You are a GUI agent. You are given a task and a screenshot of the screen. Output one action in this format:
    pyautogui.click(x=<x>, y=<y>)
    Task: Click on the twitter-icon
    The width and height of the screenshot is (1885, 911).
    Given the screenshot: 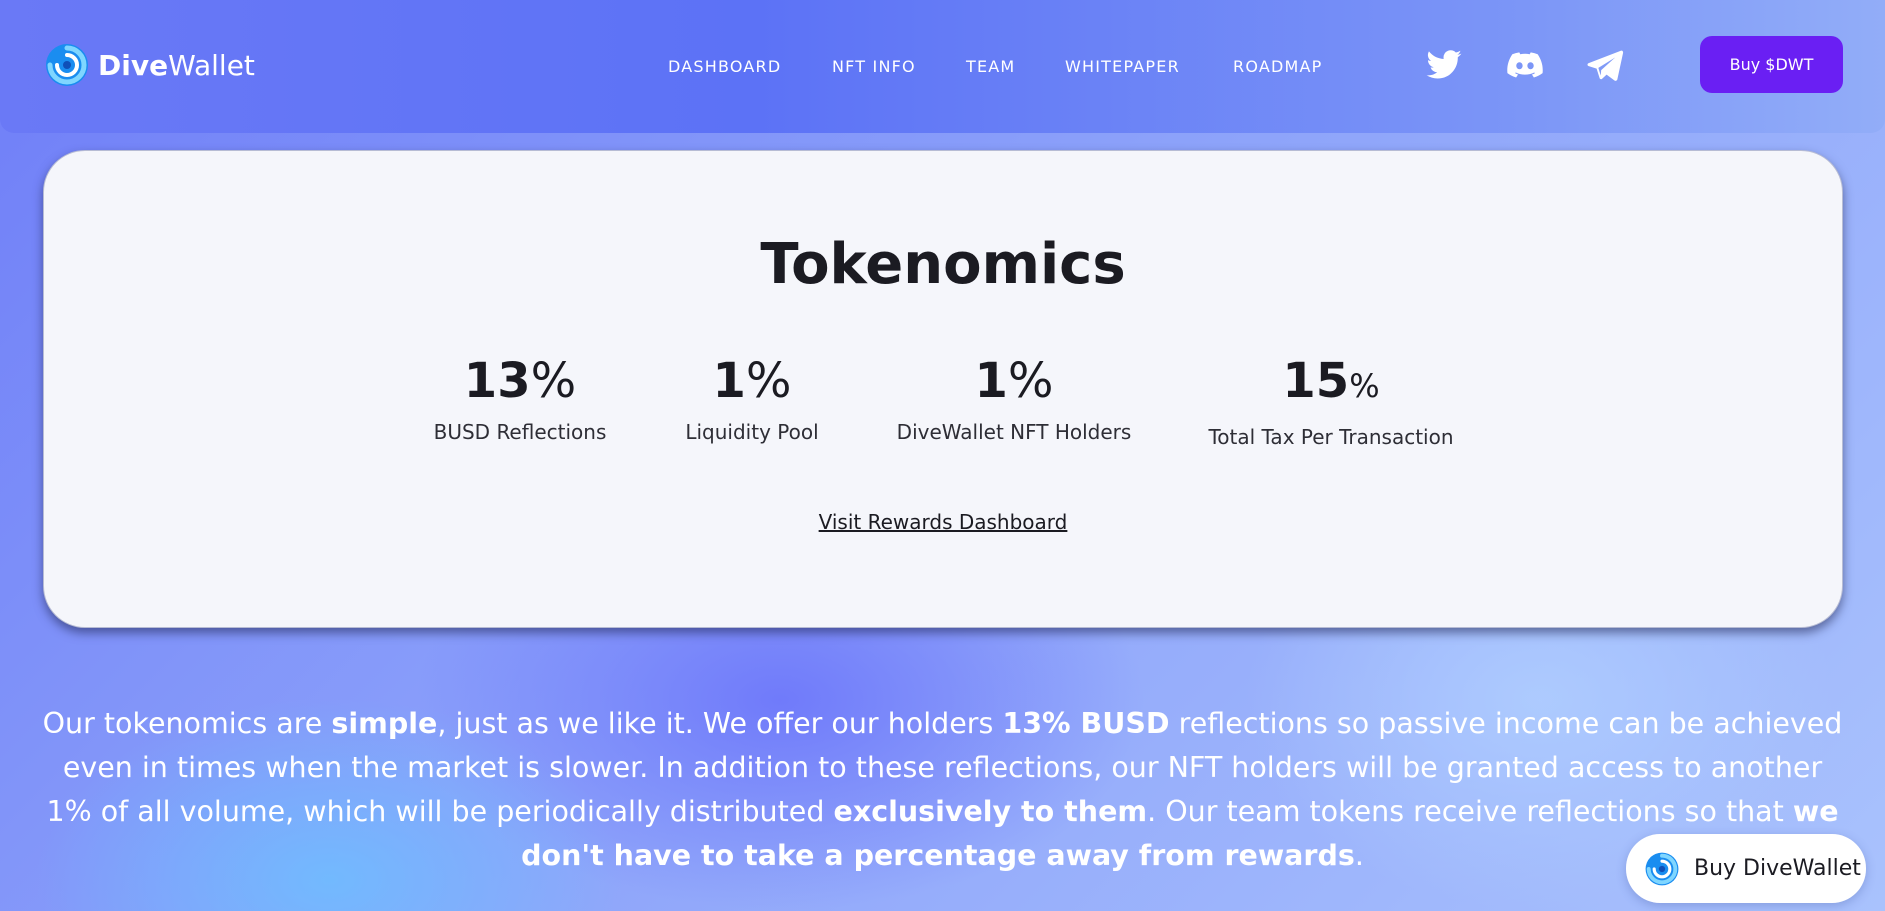 What is the action you would take?
    pyautogui.click(x=1444, y=65)
    